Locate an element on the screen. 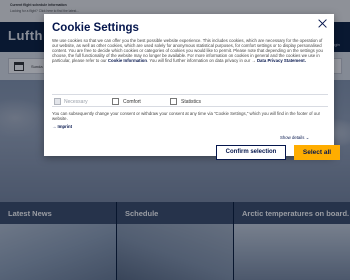 This screenshot has width=350, height=280. statistics-label: Statistics is located at coordinates (191, 102).